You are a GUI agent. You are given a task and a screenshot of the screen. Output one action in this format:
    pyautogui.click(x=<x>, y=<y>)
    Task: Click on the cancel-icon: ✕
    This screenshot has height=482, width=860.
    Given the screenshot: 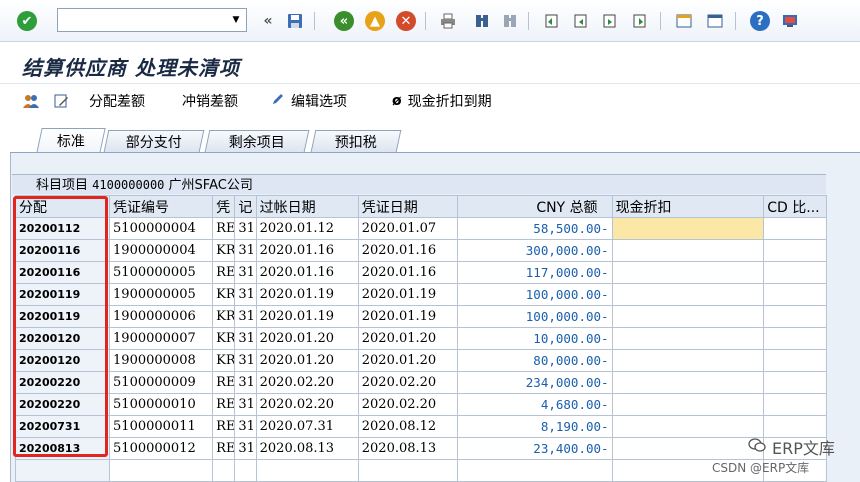 What is the action you would take?
    pyautogui.click(x=406, y=21)
    